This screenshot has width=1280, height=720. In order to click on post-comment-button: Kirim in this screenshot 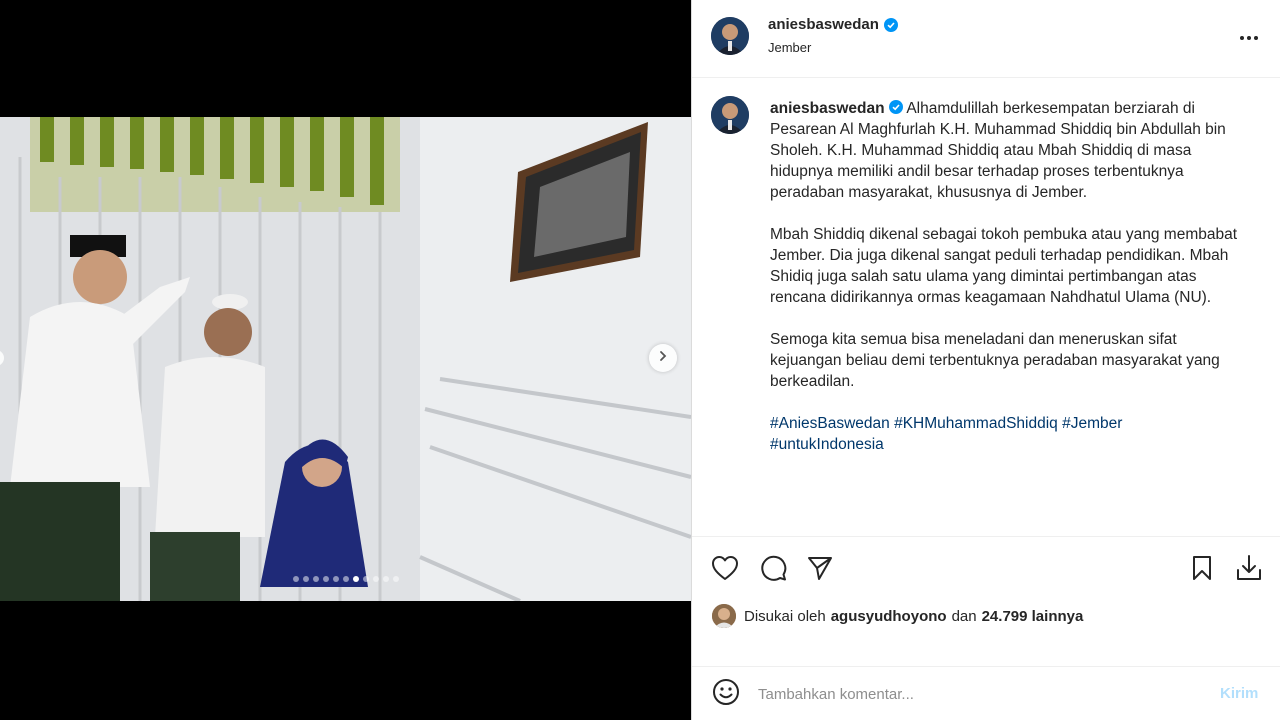, I will do `click(1239, 693)`.